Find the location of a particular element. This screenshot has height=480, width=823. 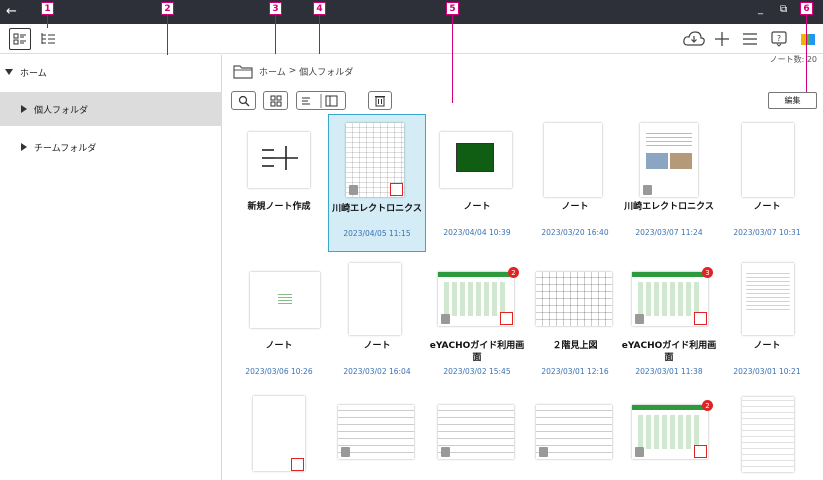

notification-badge: 2 is located at coordinates (513, 272).